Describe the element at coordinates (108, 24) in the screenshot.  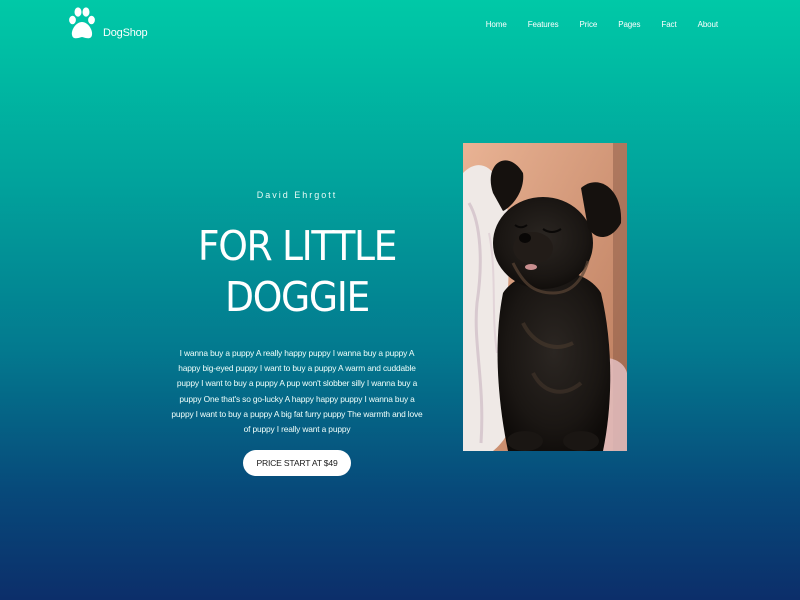
I see `brand-logo: DogShop` at that location.